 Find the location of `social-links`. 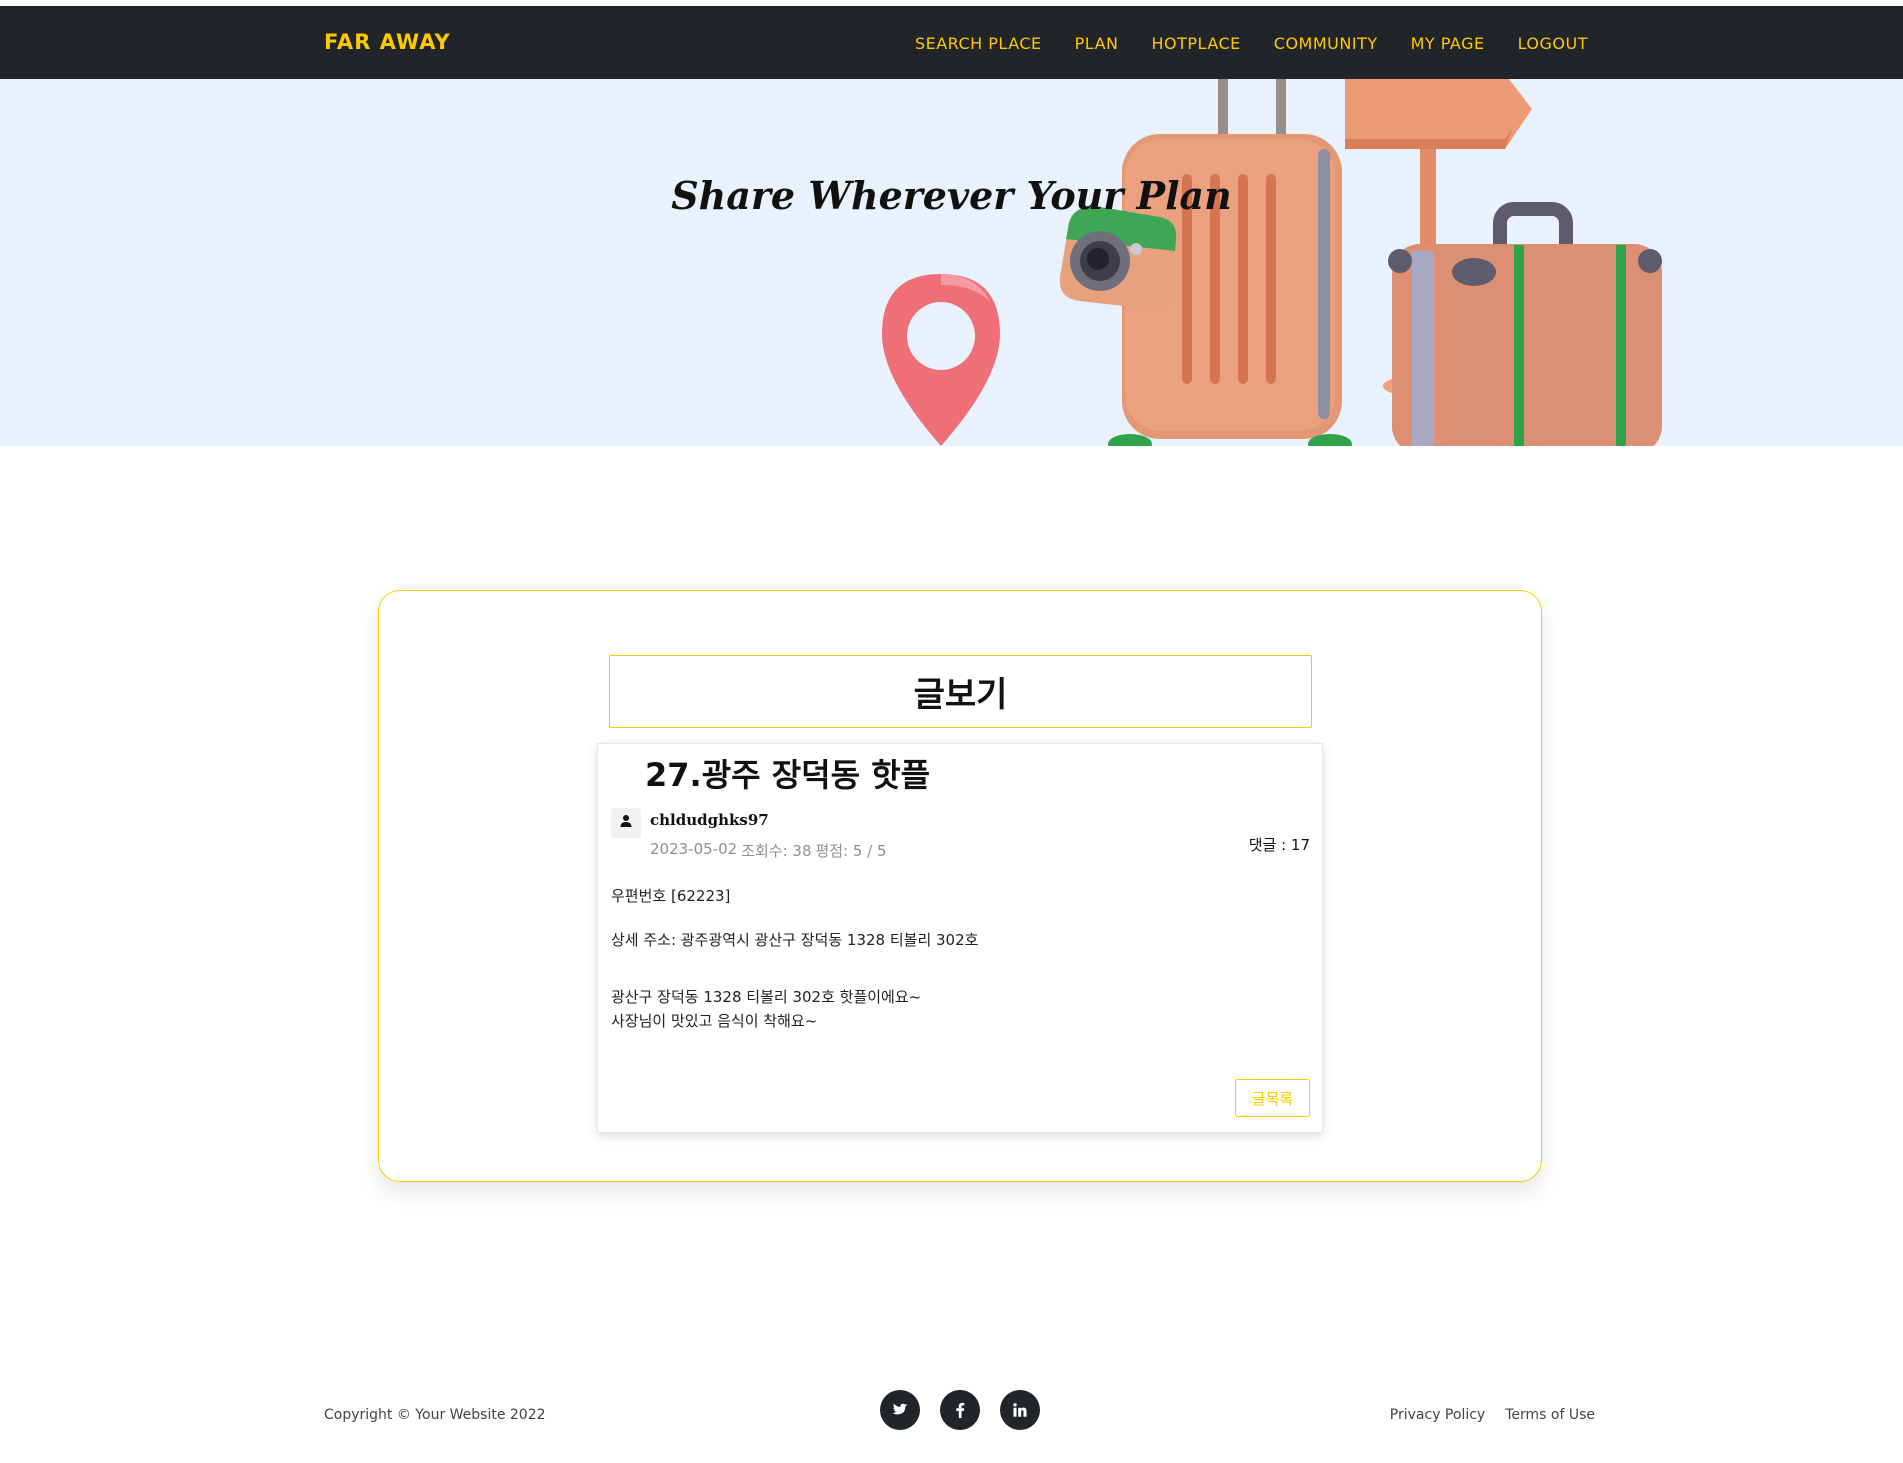

social-links is located at coordinates (960, 1410).